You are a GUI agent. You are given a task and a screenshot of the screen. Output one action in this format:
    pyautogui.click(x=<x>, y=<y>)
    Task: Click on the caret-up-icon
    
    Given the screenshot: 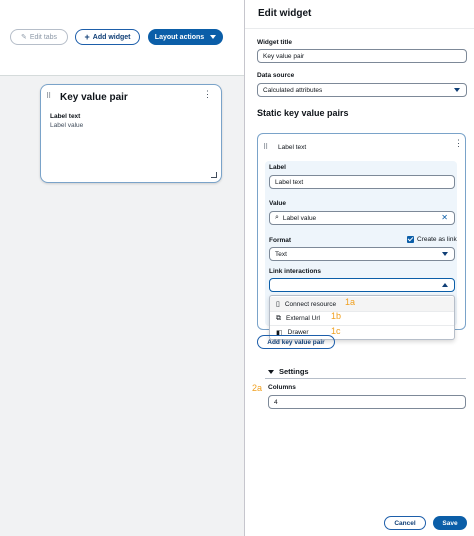 What is the action you would take?
    pyautogui.click(x=445, y=285)
    